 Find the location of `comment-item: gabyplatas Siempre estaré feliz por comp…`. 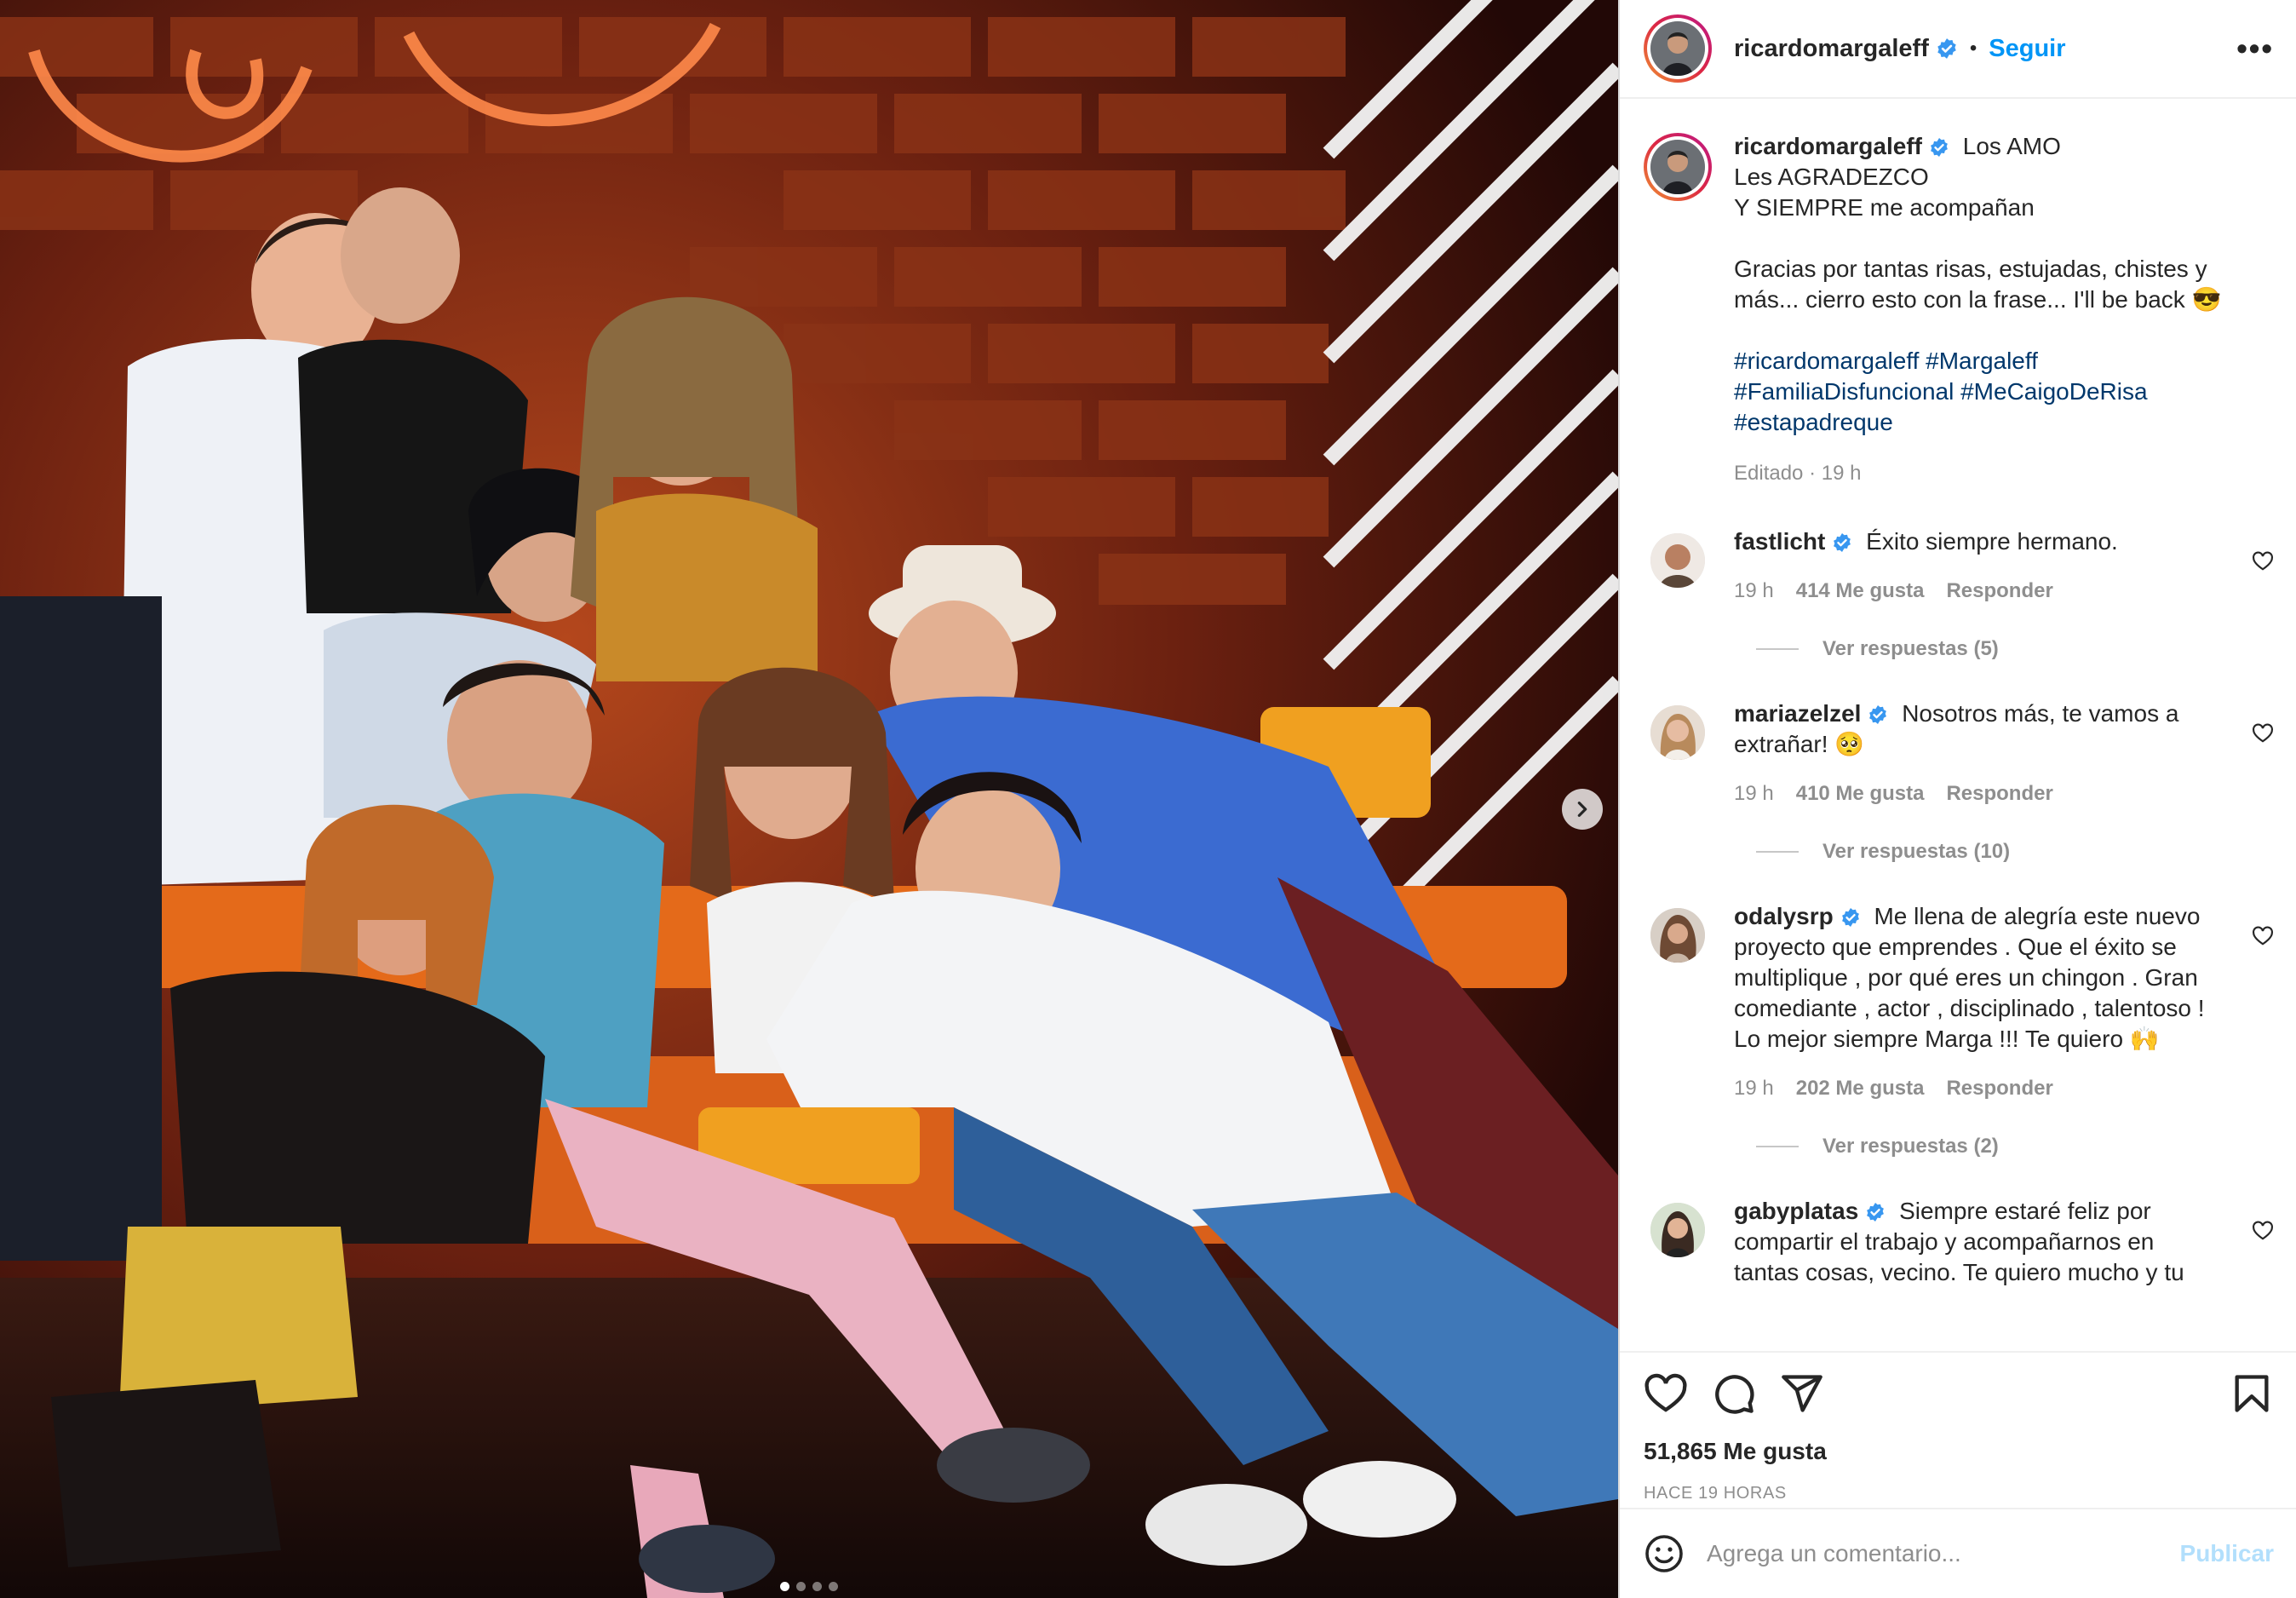

comment-item: gabyplatas Siempre estaré feliz por comp… is located at coordinates (1959, 1242).